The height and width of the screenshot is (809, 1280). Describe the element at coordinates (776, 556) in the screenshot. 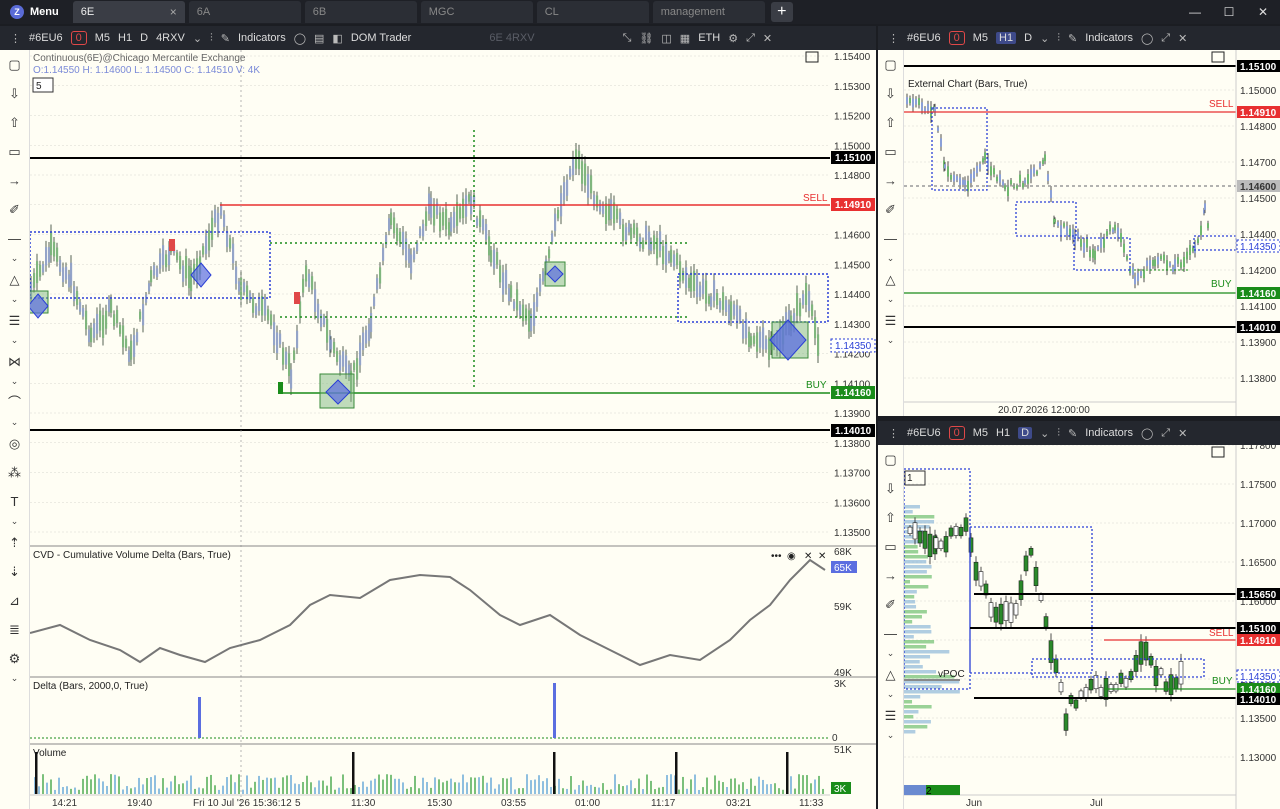

I see `more-icon: •••` at that location.